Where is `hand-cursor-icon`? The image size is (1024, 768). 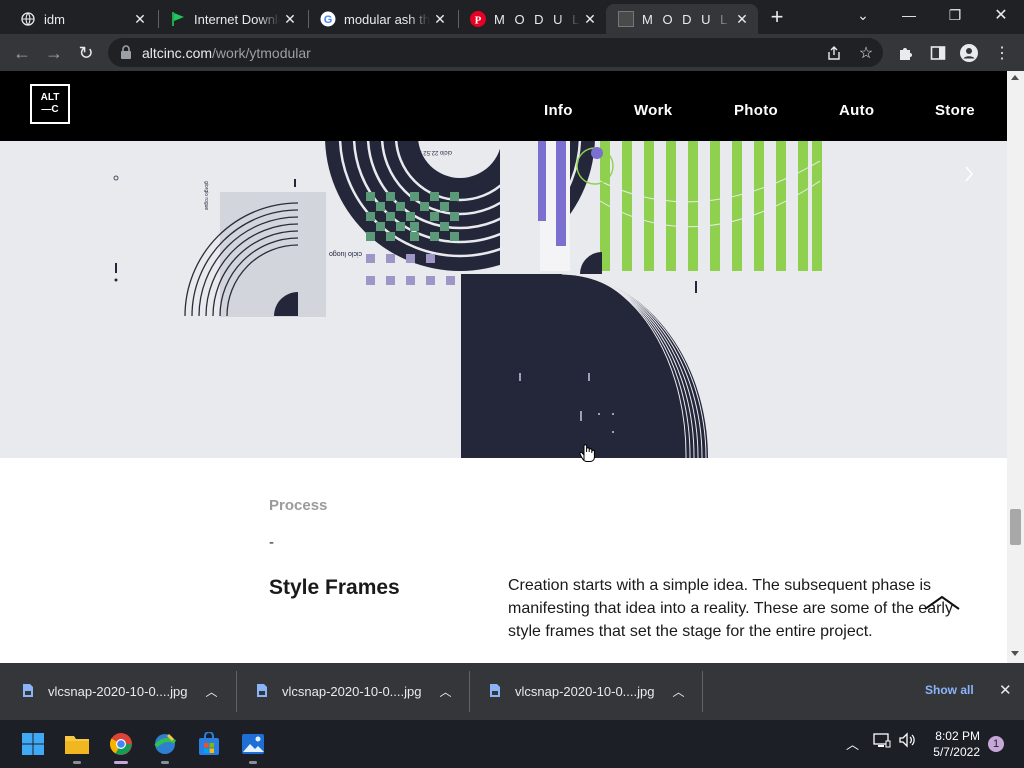 hand-cursor-icon is located at coordinates (587, 453).